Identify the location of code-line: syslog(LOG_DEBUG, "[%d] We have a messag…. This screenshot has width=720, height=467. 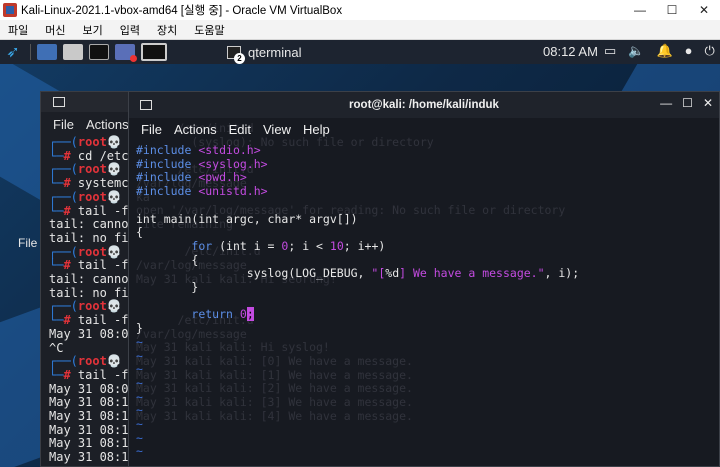
(413, 273).